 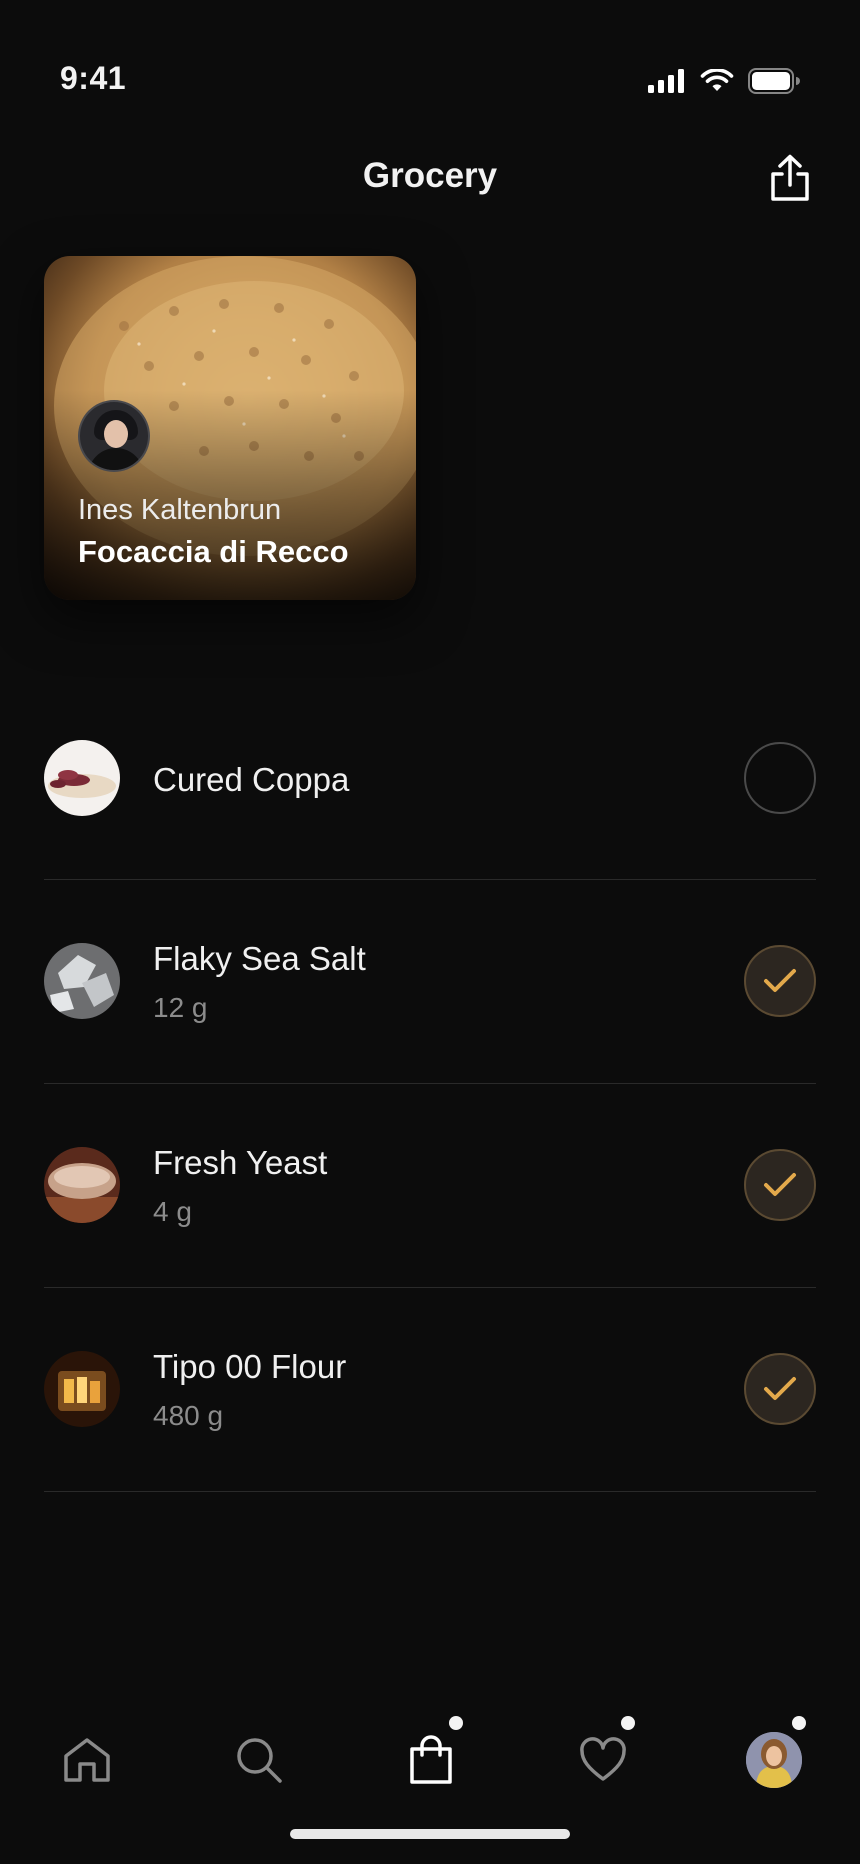 I want to click on search-icon, so click(x=259, y=1760).